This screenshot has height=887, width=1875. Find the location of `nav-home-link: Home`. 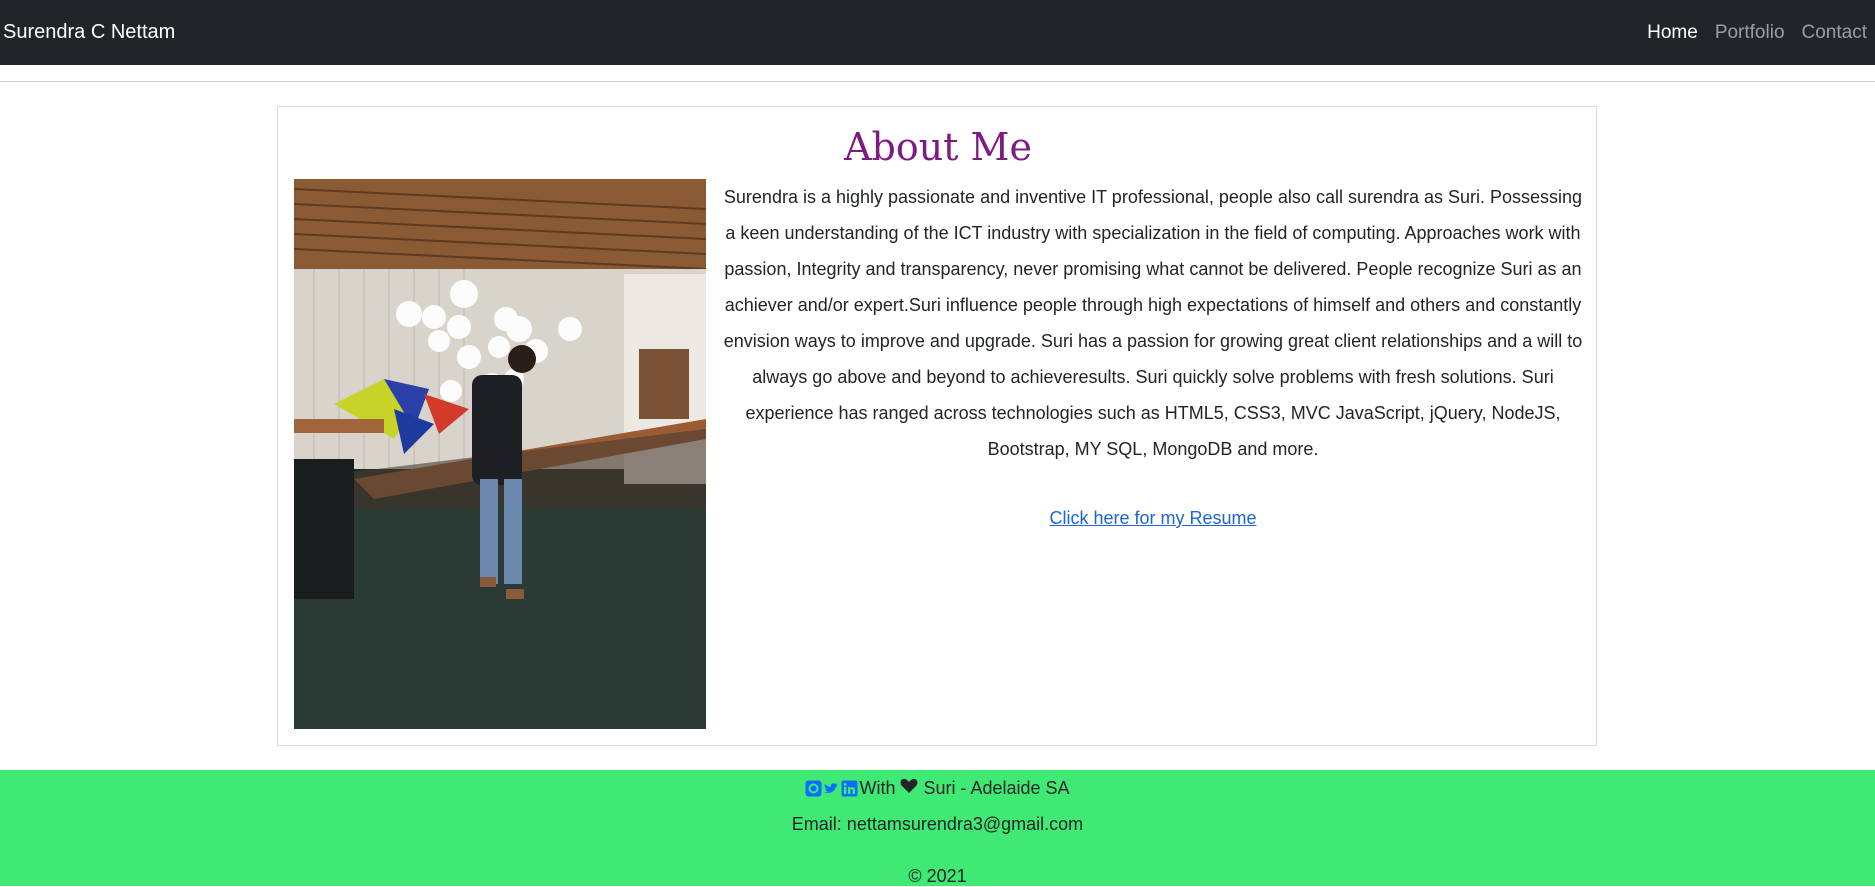

nav-home-link: Home is located at coordinates (1672, 33).